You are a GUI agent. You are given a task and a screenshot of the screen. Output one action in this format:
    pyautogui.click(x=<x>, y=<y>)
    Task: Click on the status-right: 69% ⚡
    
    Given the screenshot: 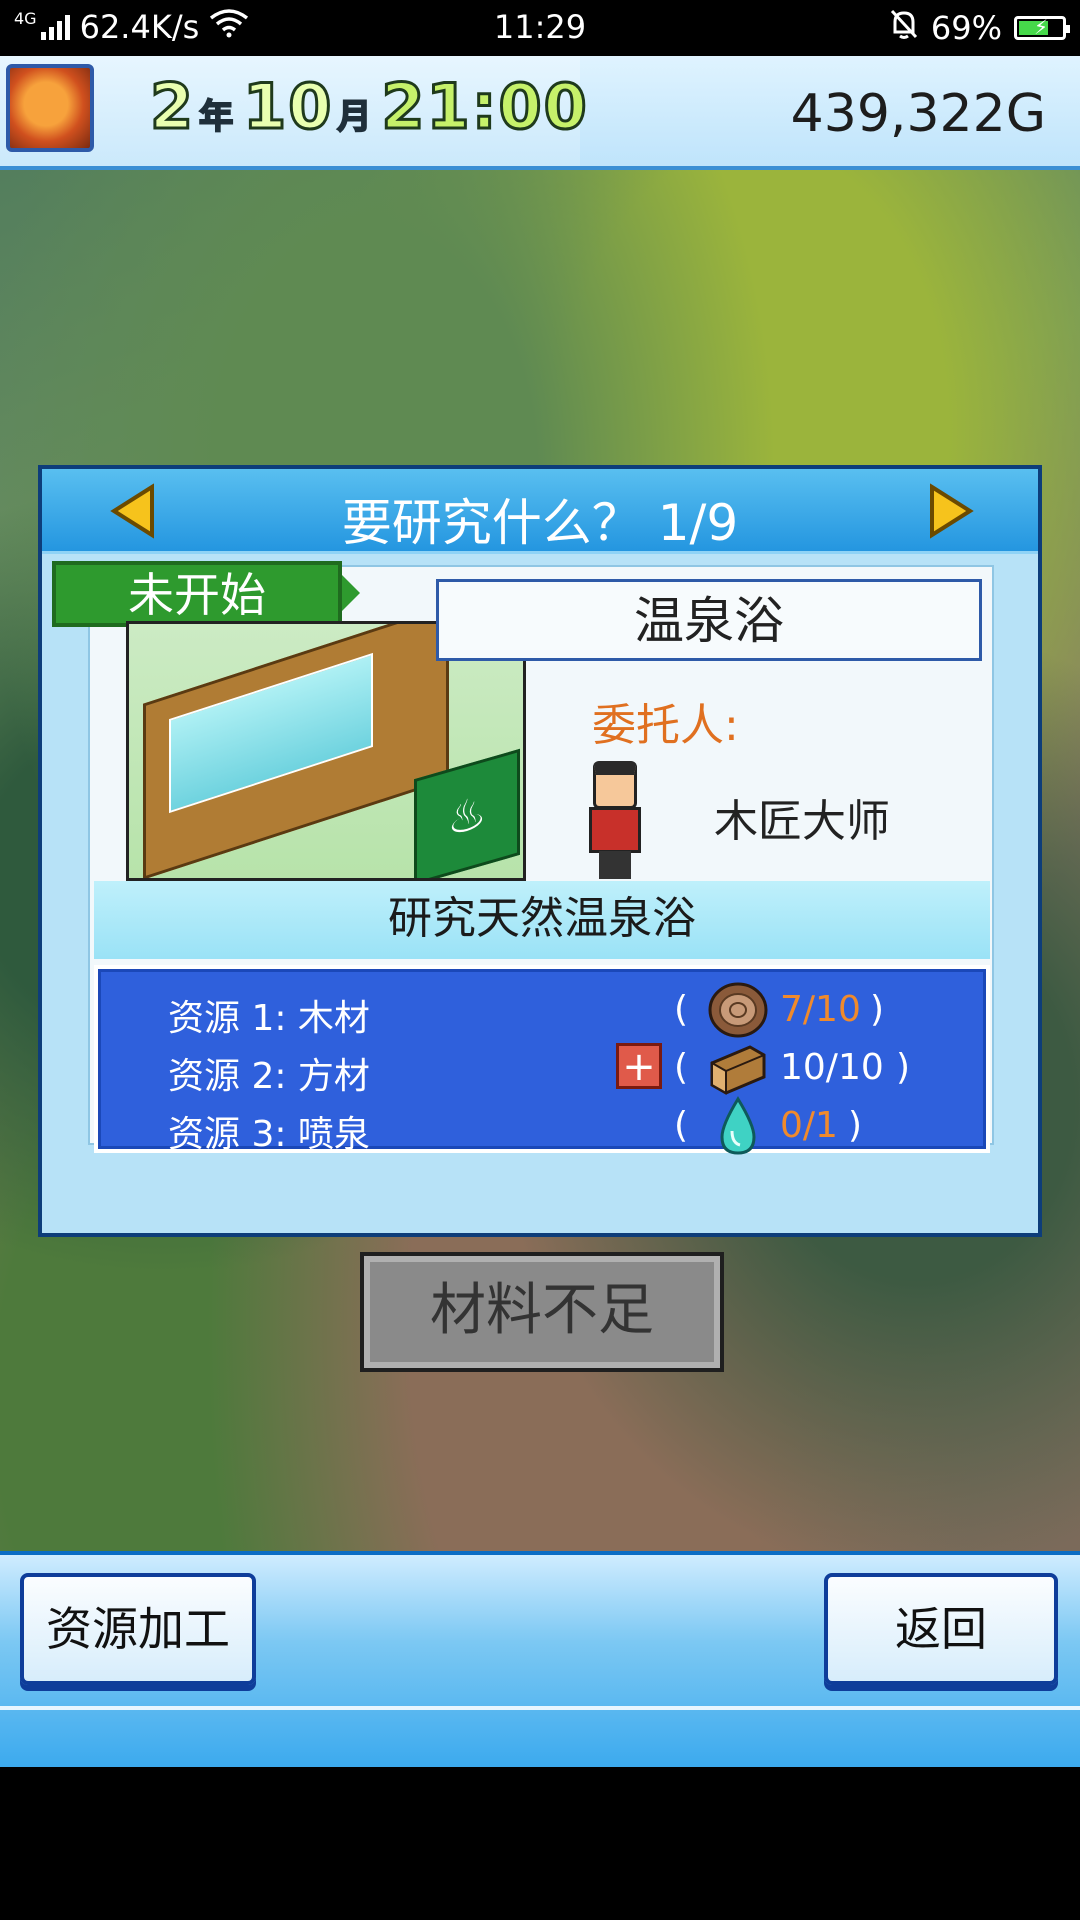 What is the action you would take?
    pyautogui.click(x=979, y=28)
    